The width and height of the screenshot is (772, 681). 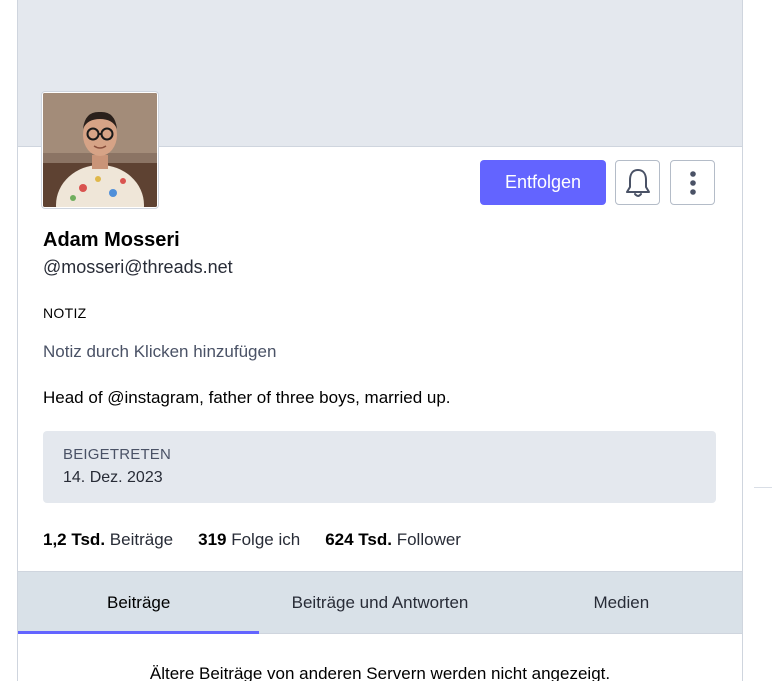 I want to click on account-handle: @mosseri@threads.net, so click(x=138, y=267).